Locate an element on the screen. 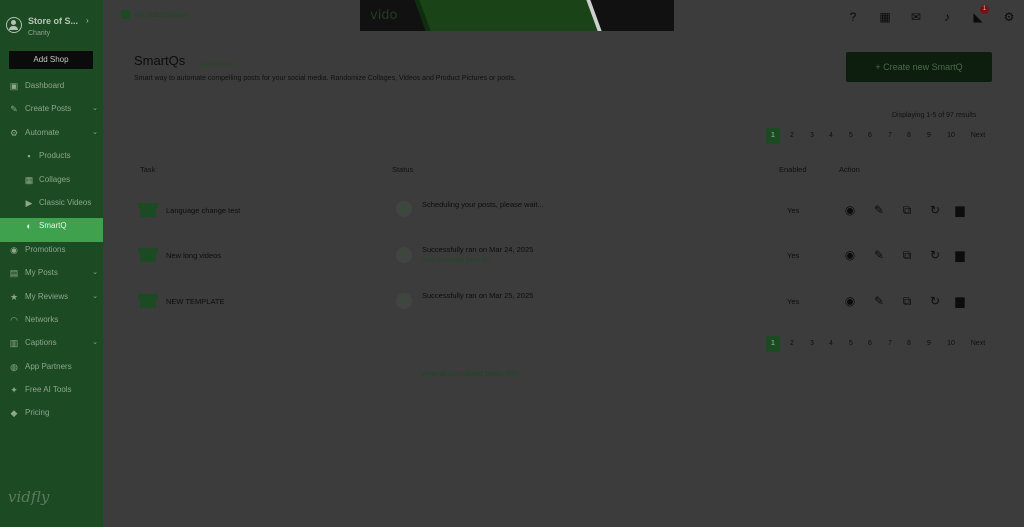 The width and height of the screenshot is (1024, 527). help-icon: ? is located at coordinates (853, 17).